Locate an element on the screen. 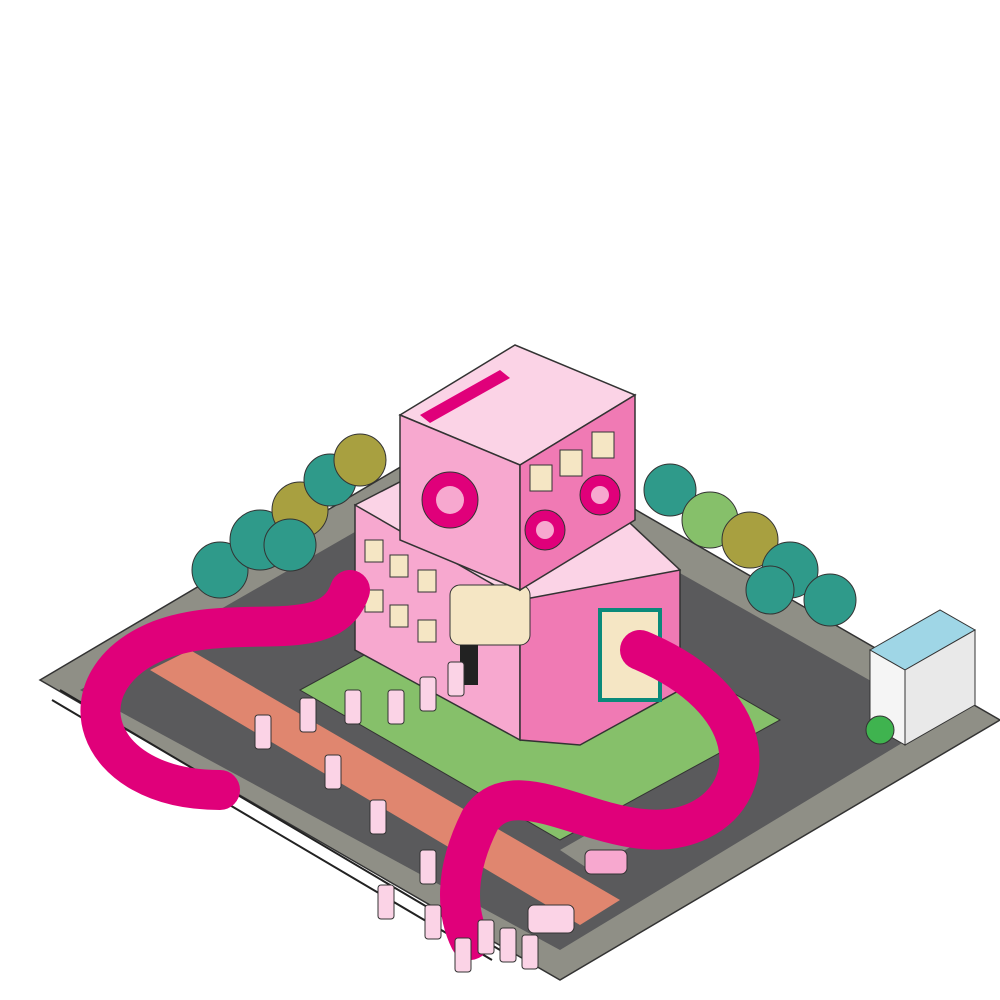 The width and height of the screenshot is (1000, 1000). tree-icon is located at coordinates (880, 730).